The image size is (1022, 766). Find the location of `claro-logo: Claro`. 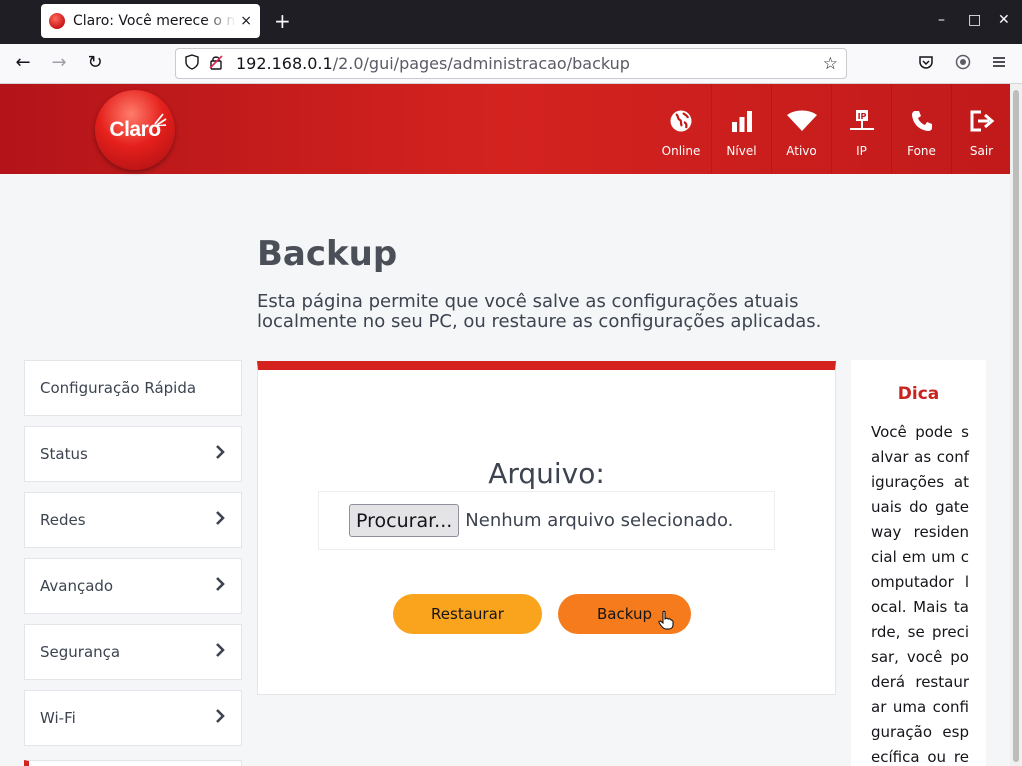

claro-logo: Claro is located at coordinates (135, 130).